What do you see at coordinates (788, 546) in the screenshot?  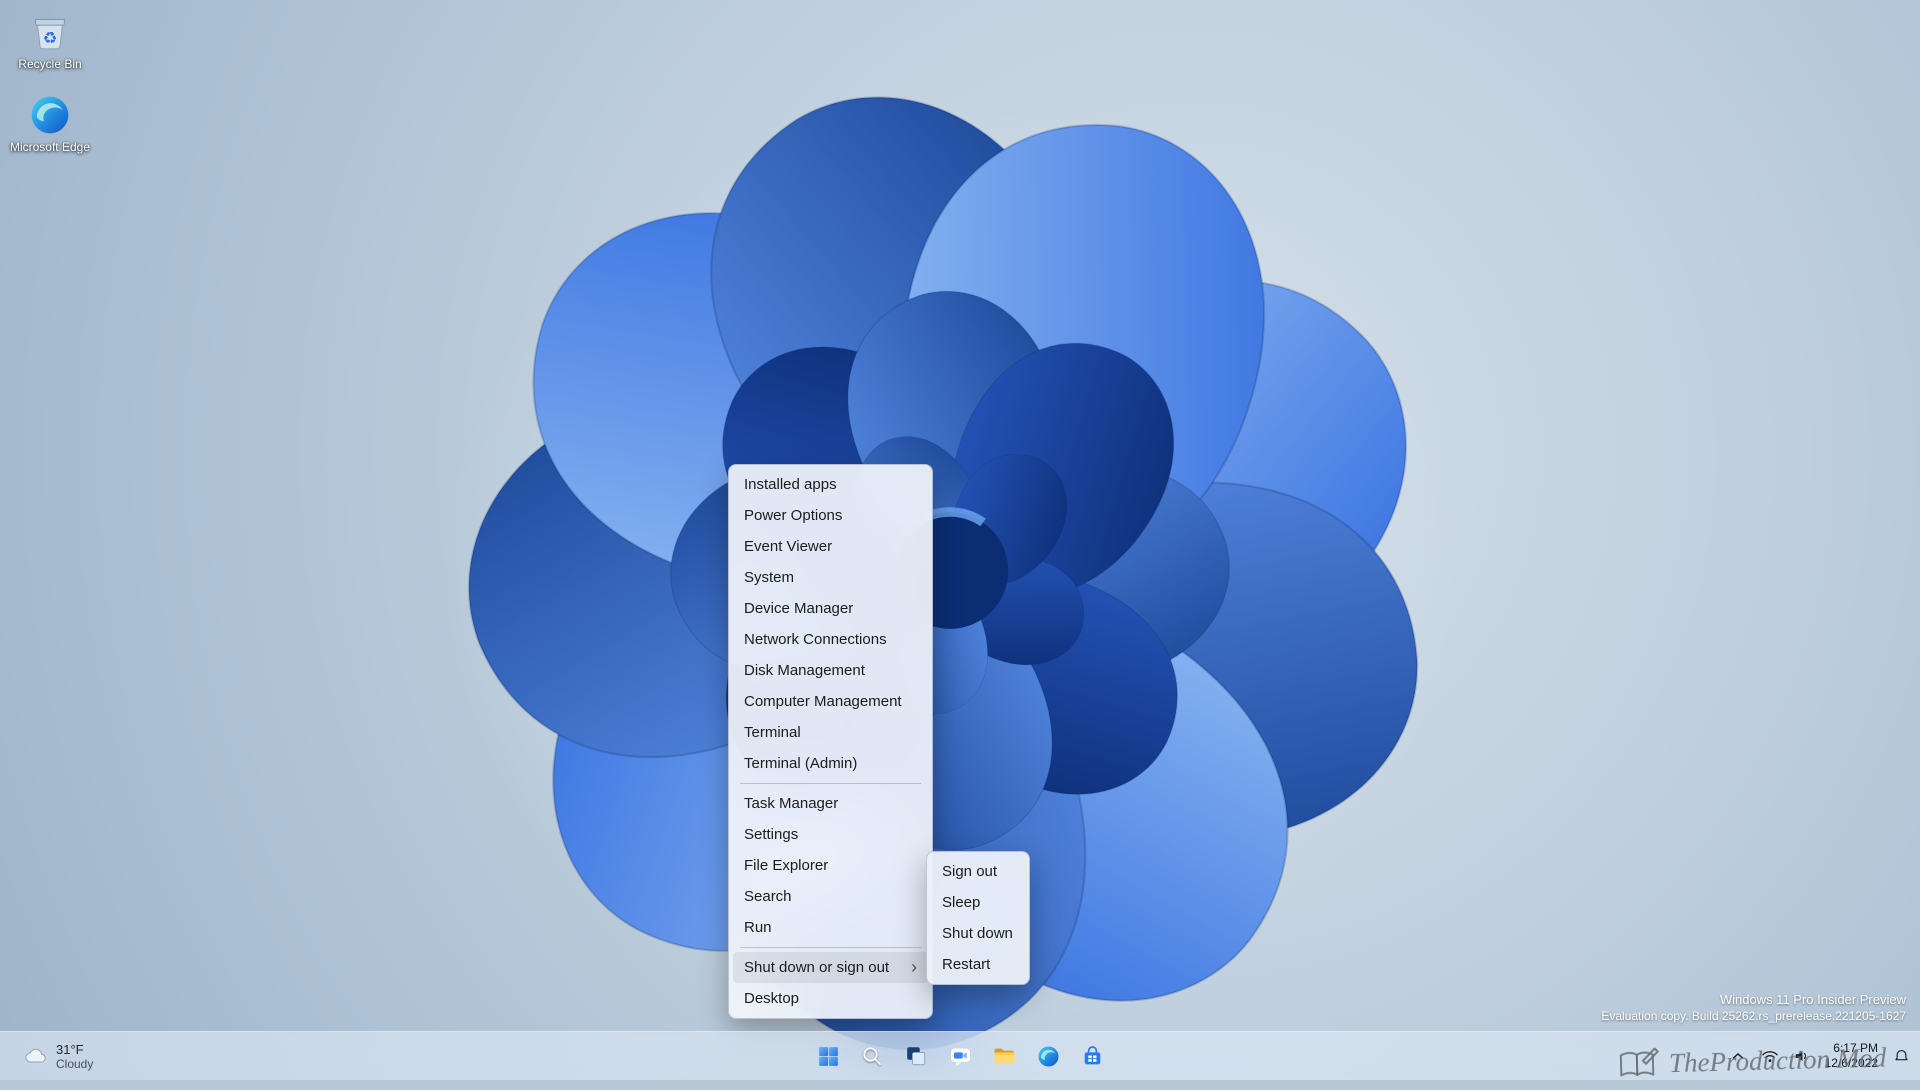 I see `menu-item-label: Event Viewer` at bounding box center [788, 546].